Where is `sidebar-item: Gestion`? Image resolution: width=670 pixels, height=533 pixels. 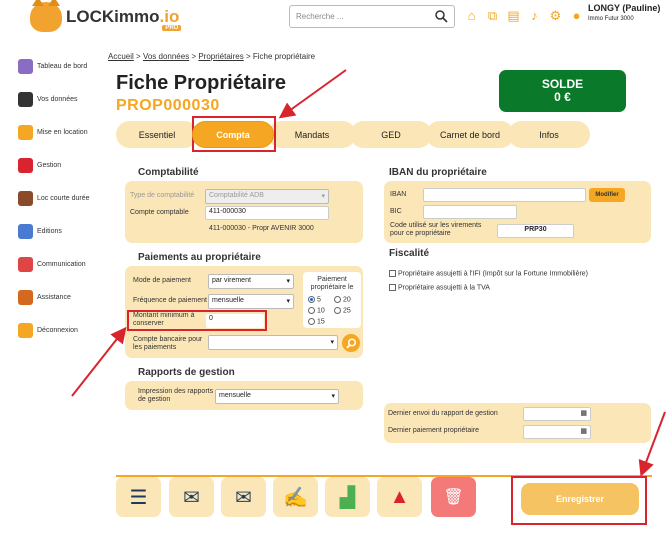
sidebar-item: Gestion is located at coordinates (58, 165).